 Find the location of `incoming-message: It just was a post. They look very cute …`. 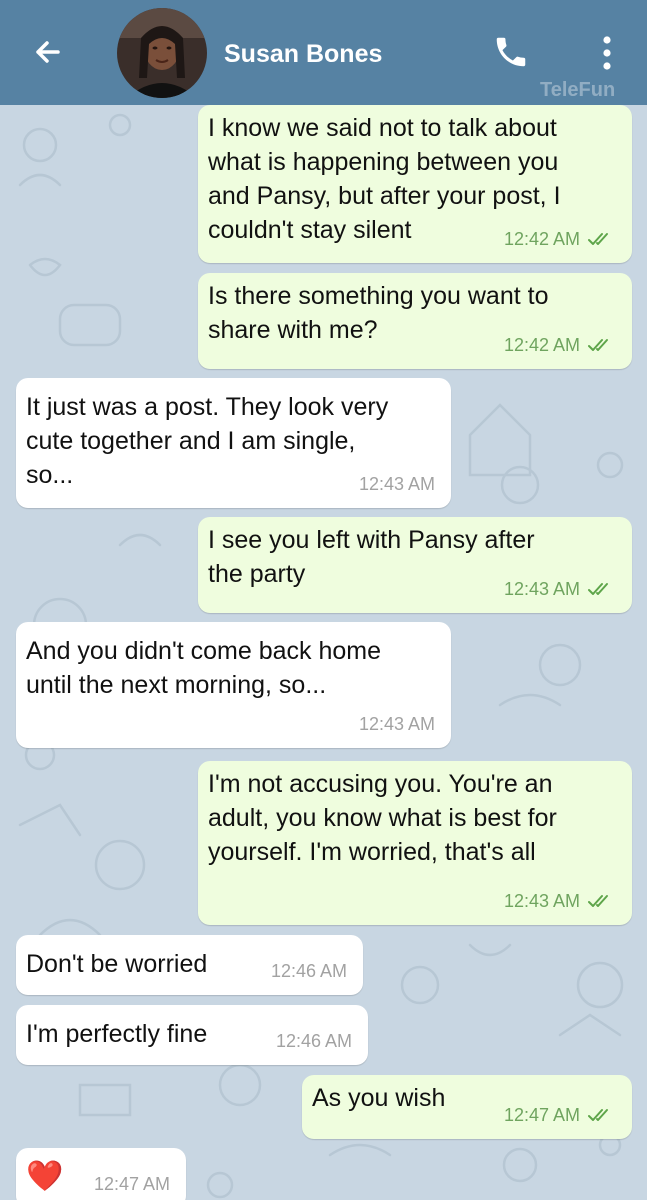

incoming-message: It just was a post. They look very cute … is located at coordinates (233, 443).